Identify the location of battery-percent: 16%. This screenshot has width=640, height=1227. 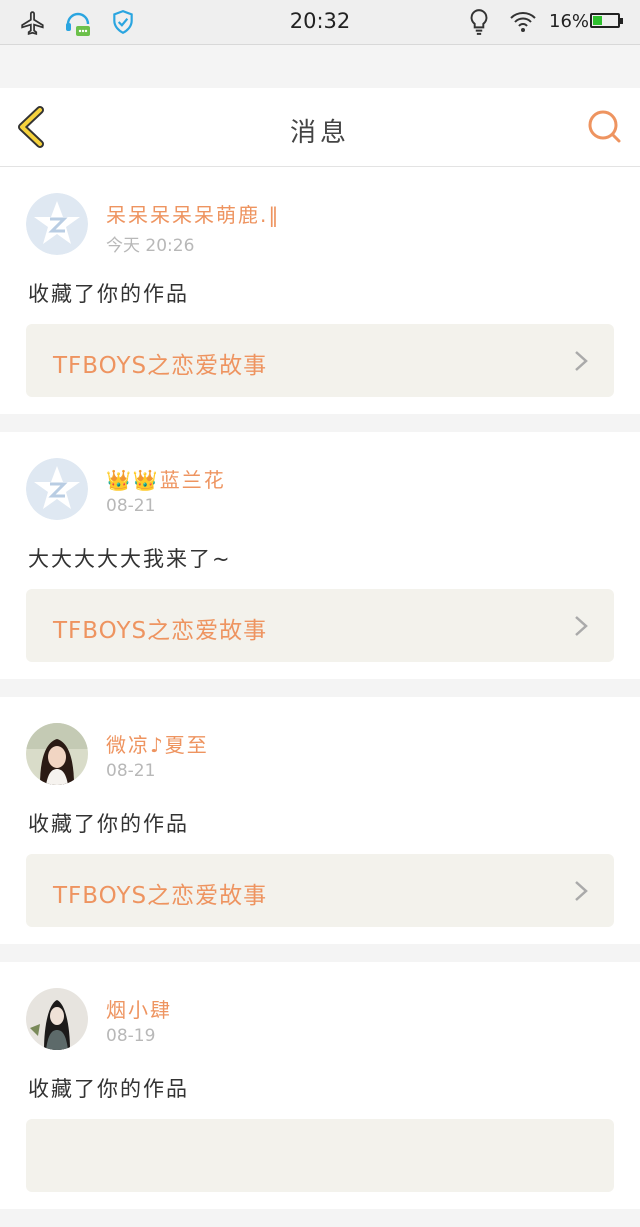
(569, 21).